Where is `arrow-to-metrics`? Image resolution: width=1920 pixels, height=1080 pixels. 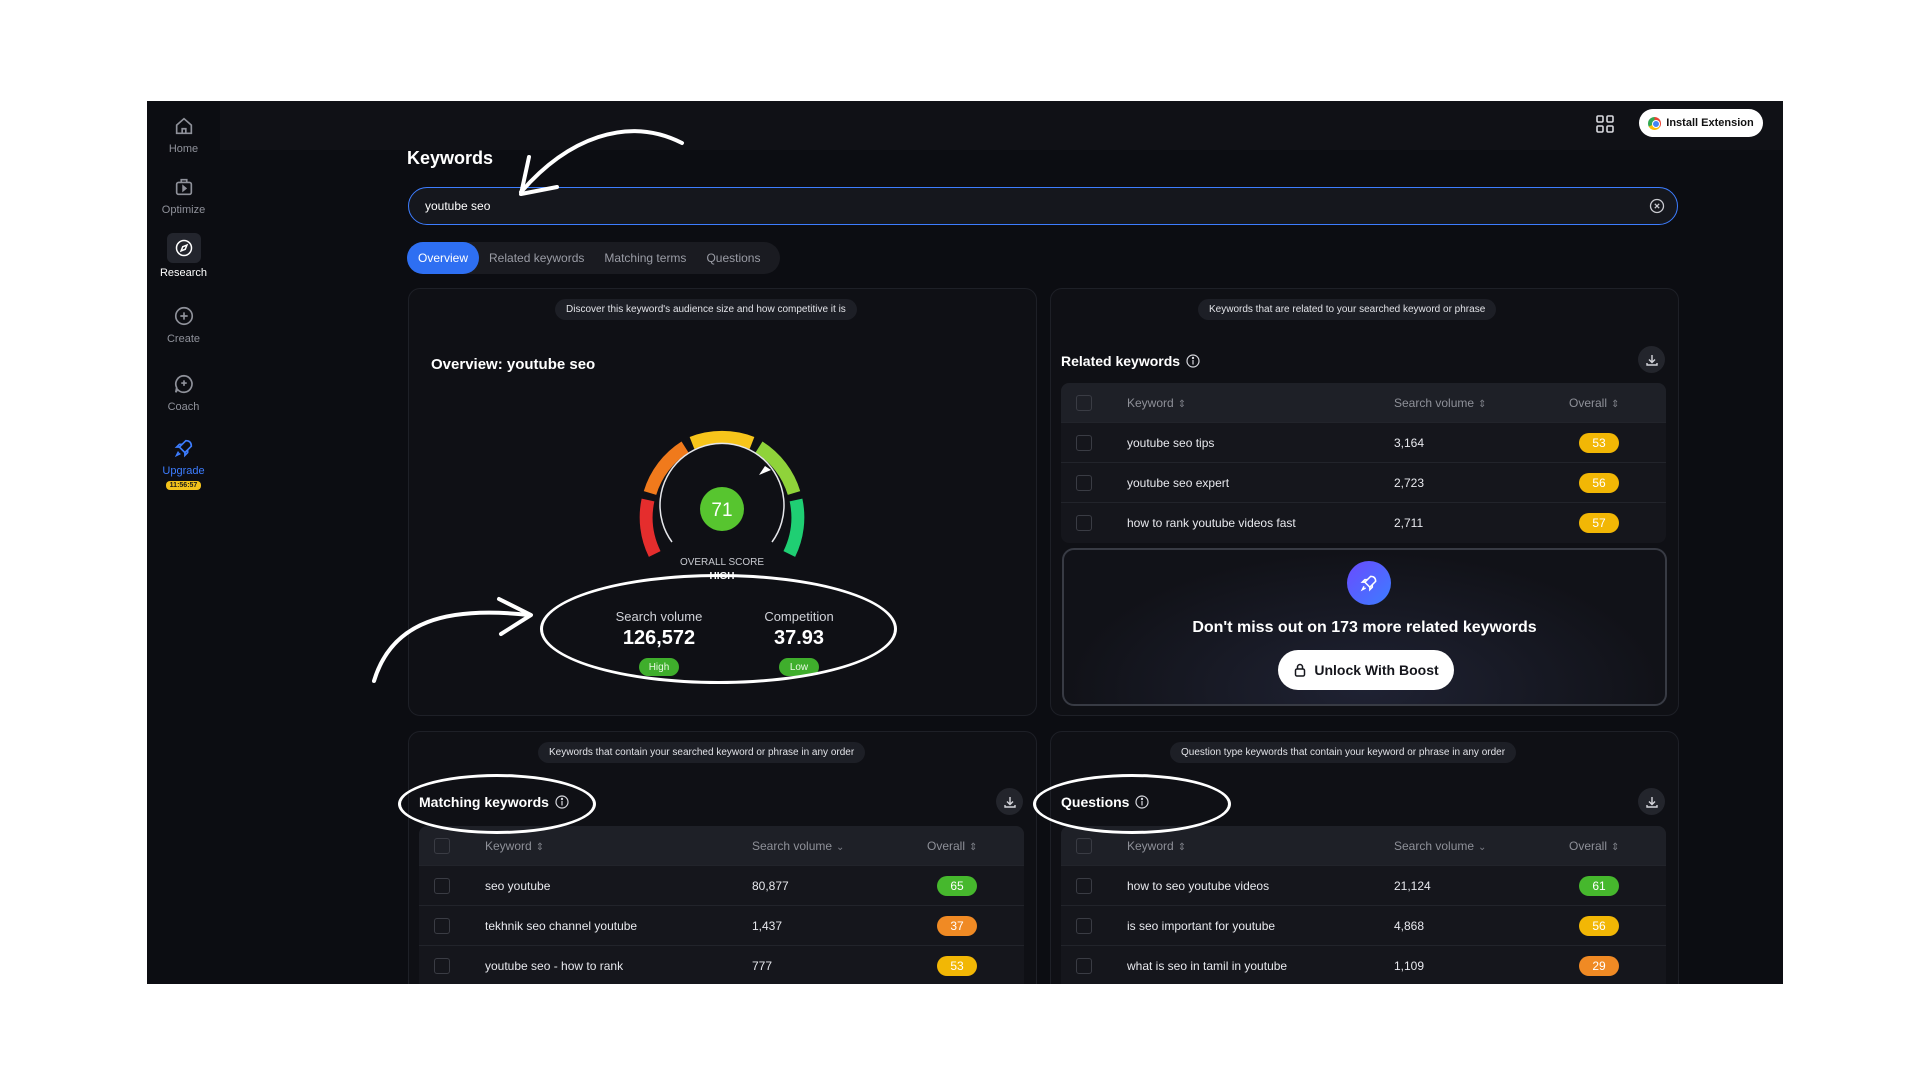
arrow-to-metrics is located at coordinates (451, 646).